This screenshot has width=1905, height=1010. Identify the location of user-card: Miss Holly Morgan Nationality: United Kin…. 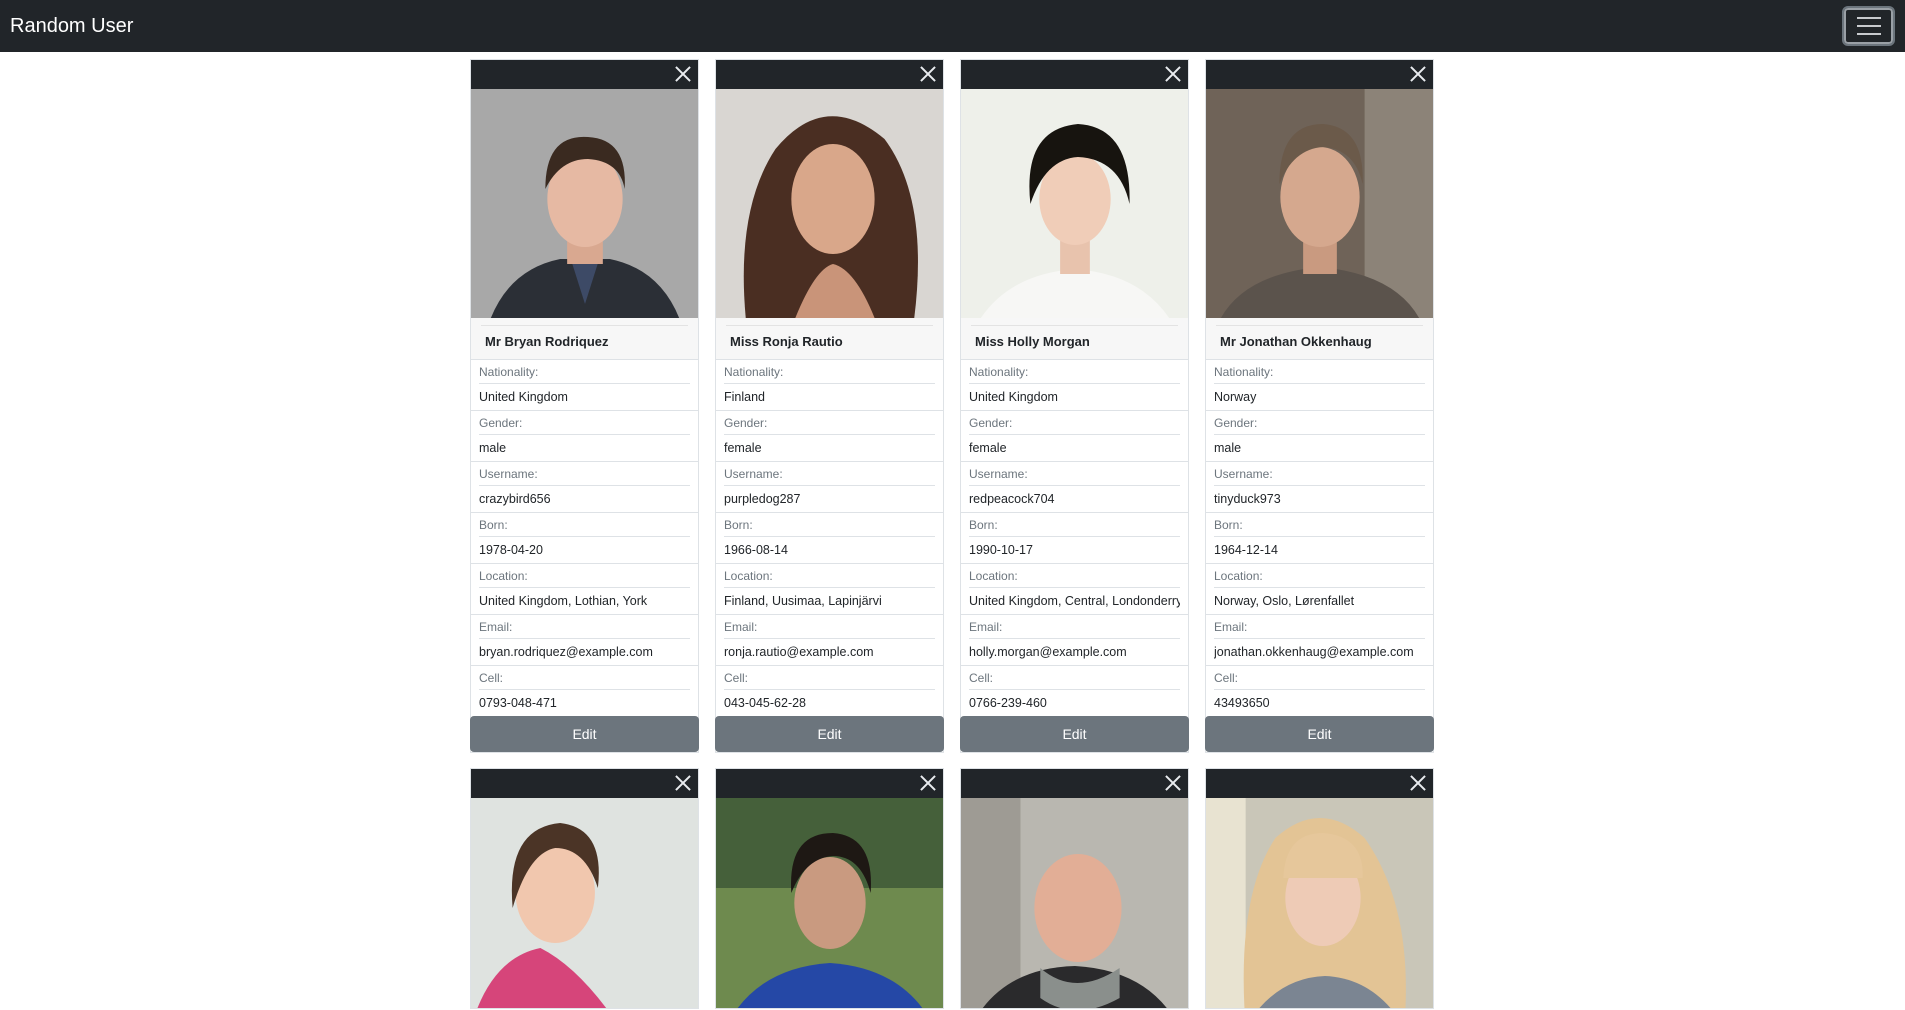
(1074, 406).